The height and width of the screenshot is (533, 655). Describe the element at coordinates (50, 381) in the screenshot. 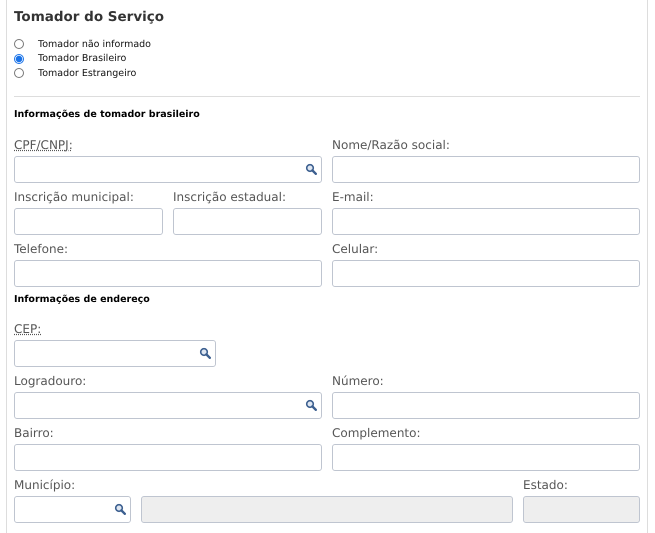

I see `field-label: Logradouro:` at that location.